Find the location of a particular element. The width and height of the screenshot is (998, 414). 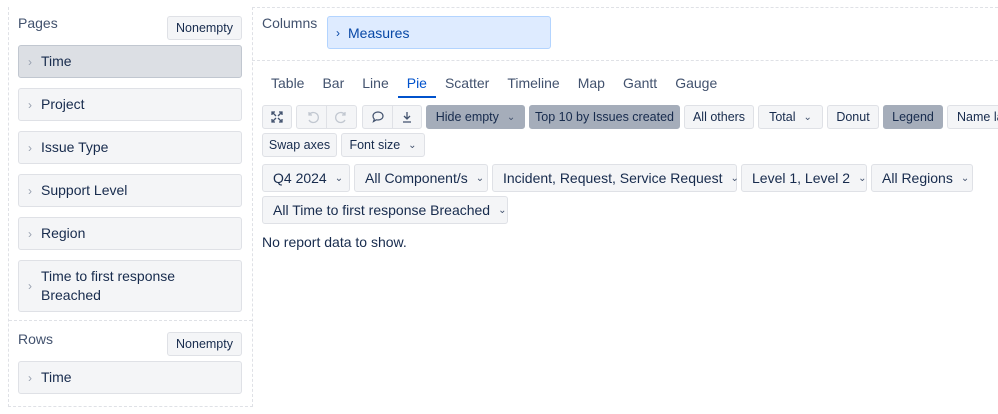

pages-item-project: › Project is located at coordinates (130, 104).